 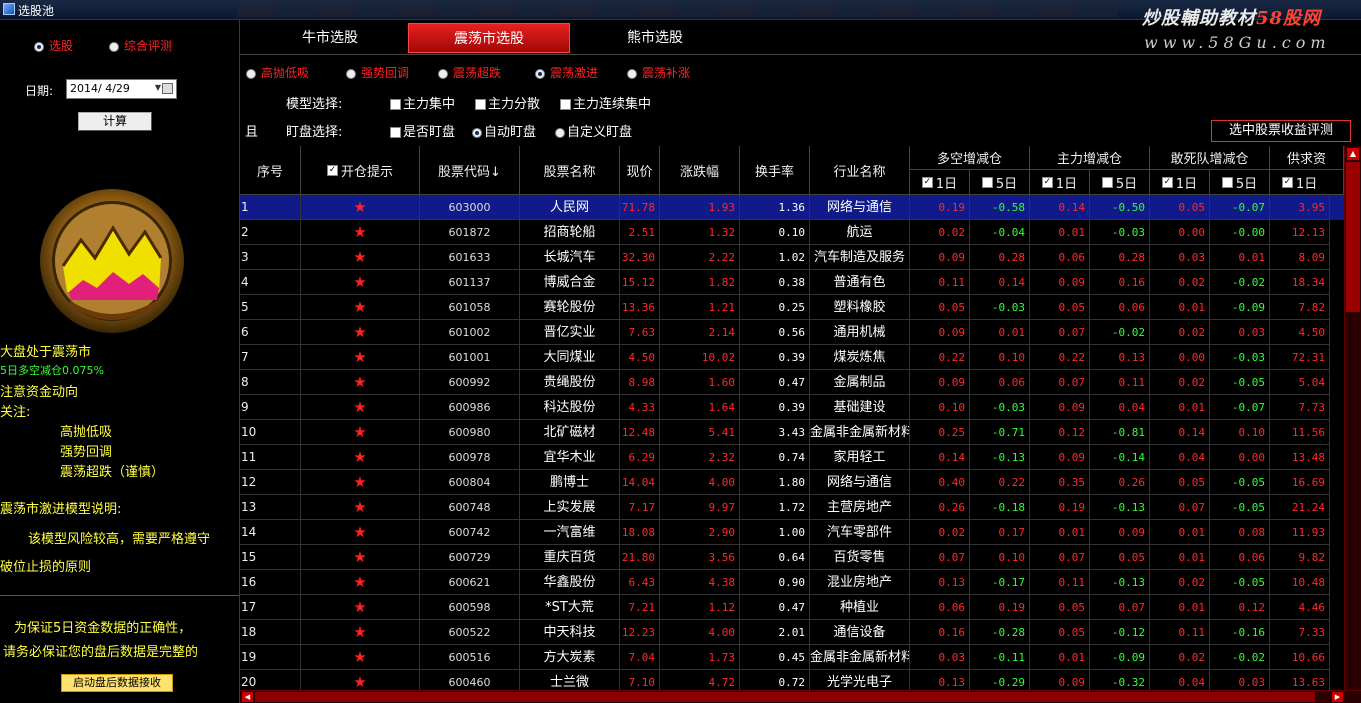 What do you see at coordinates (86, 432) in the screenshot?
I see `focus-item: 高抛低吸` at bounding box center [86, 432].